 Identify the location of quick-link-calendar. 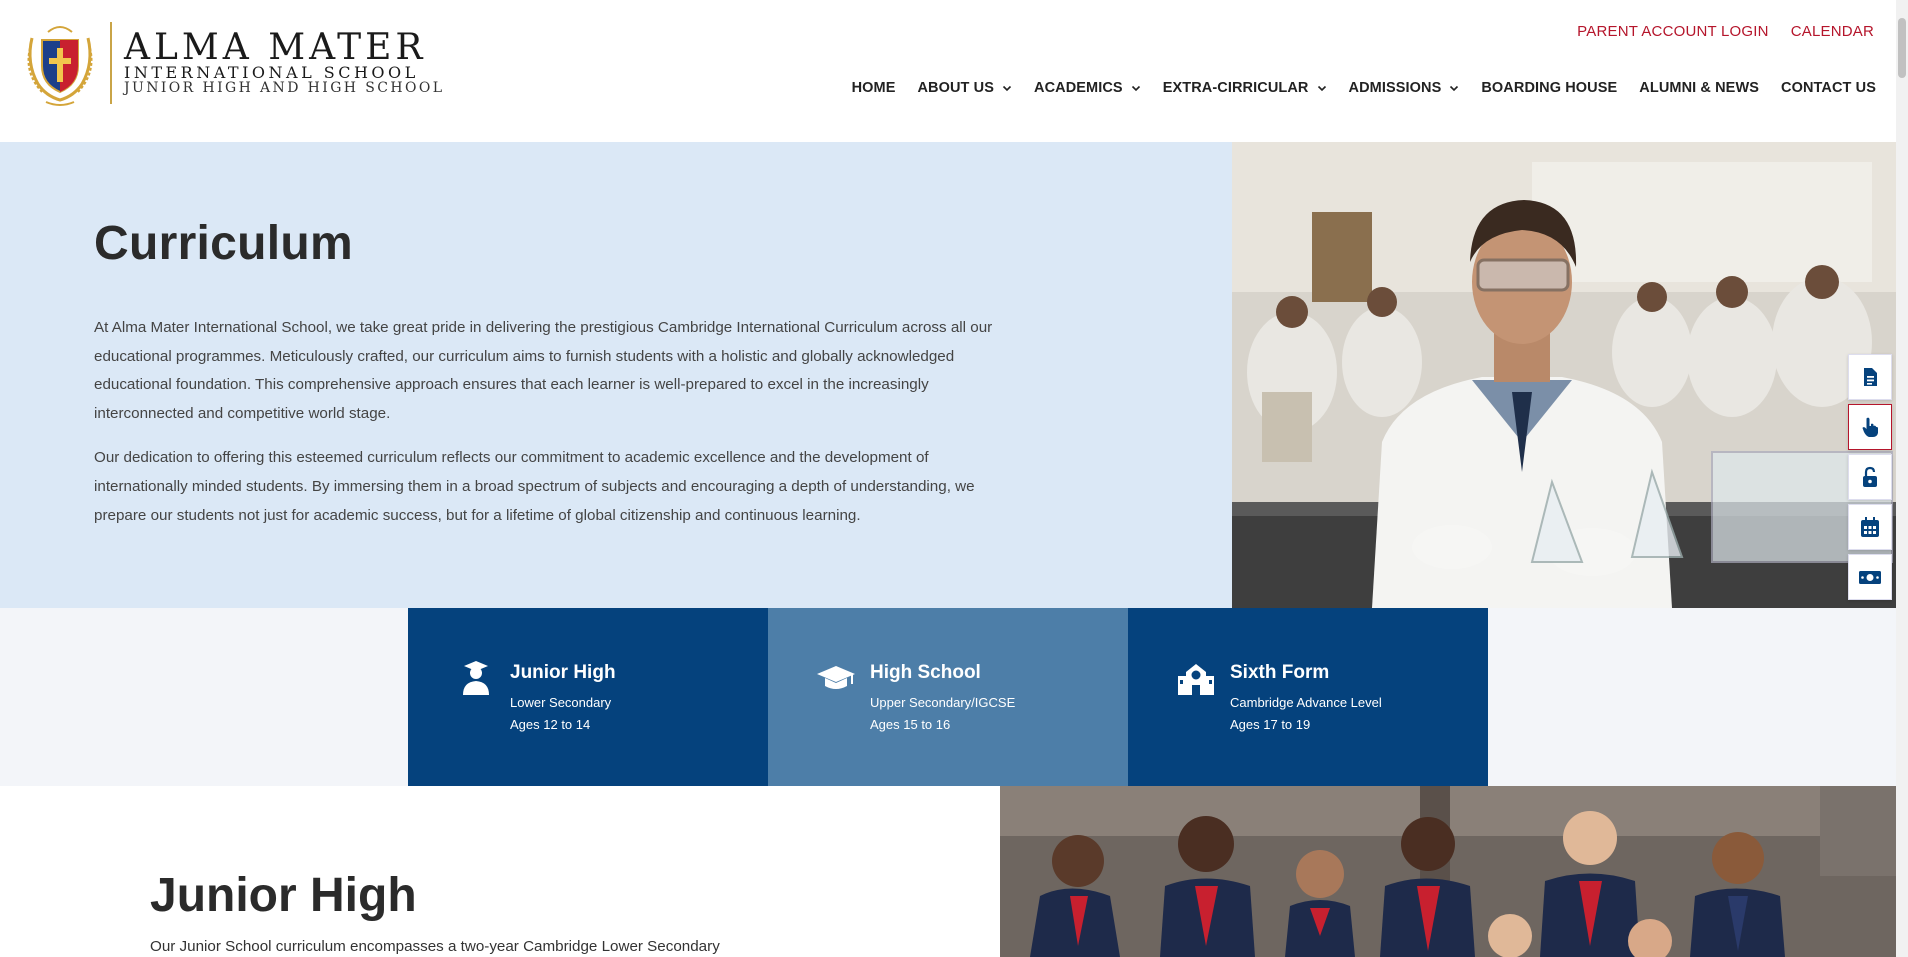
(1870, 527).